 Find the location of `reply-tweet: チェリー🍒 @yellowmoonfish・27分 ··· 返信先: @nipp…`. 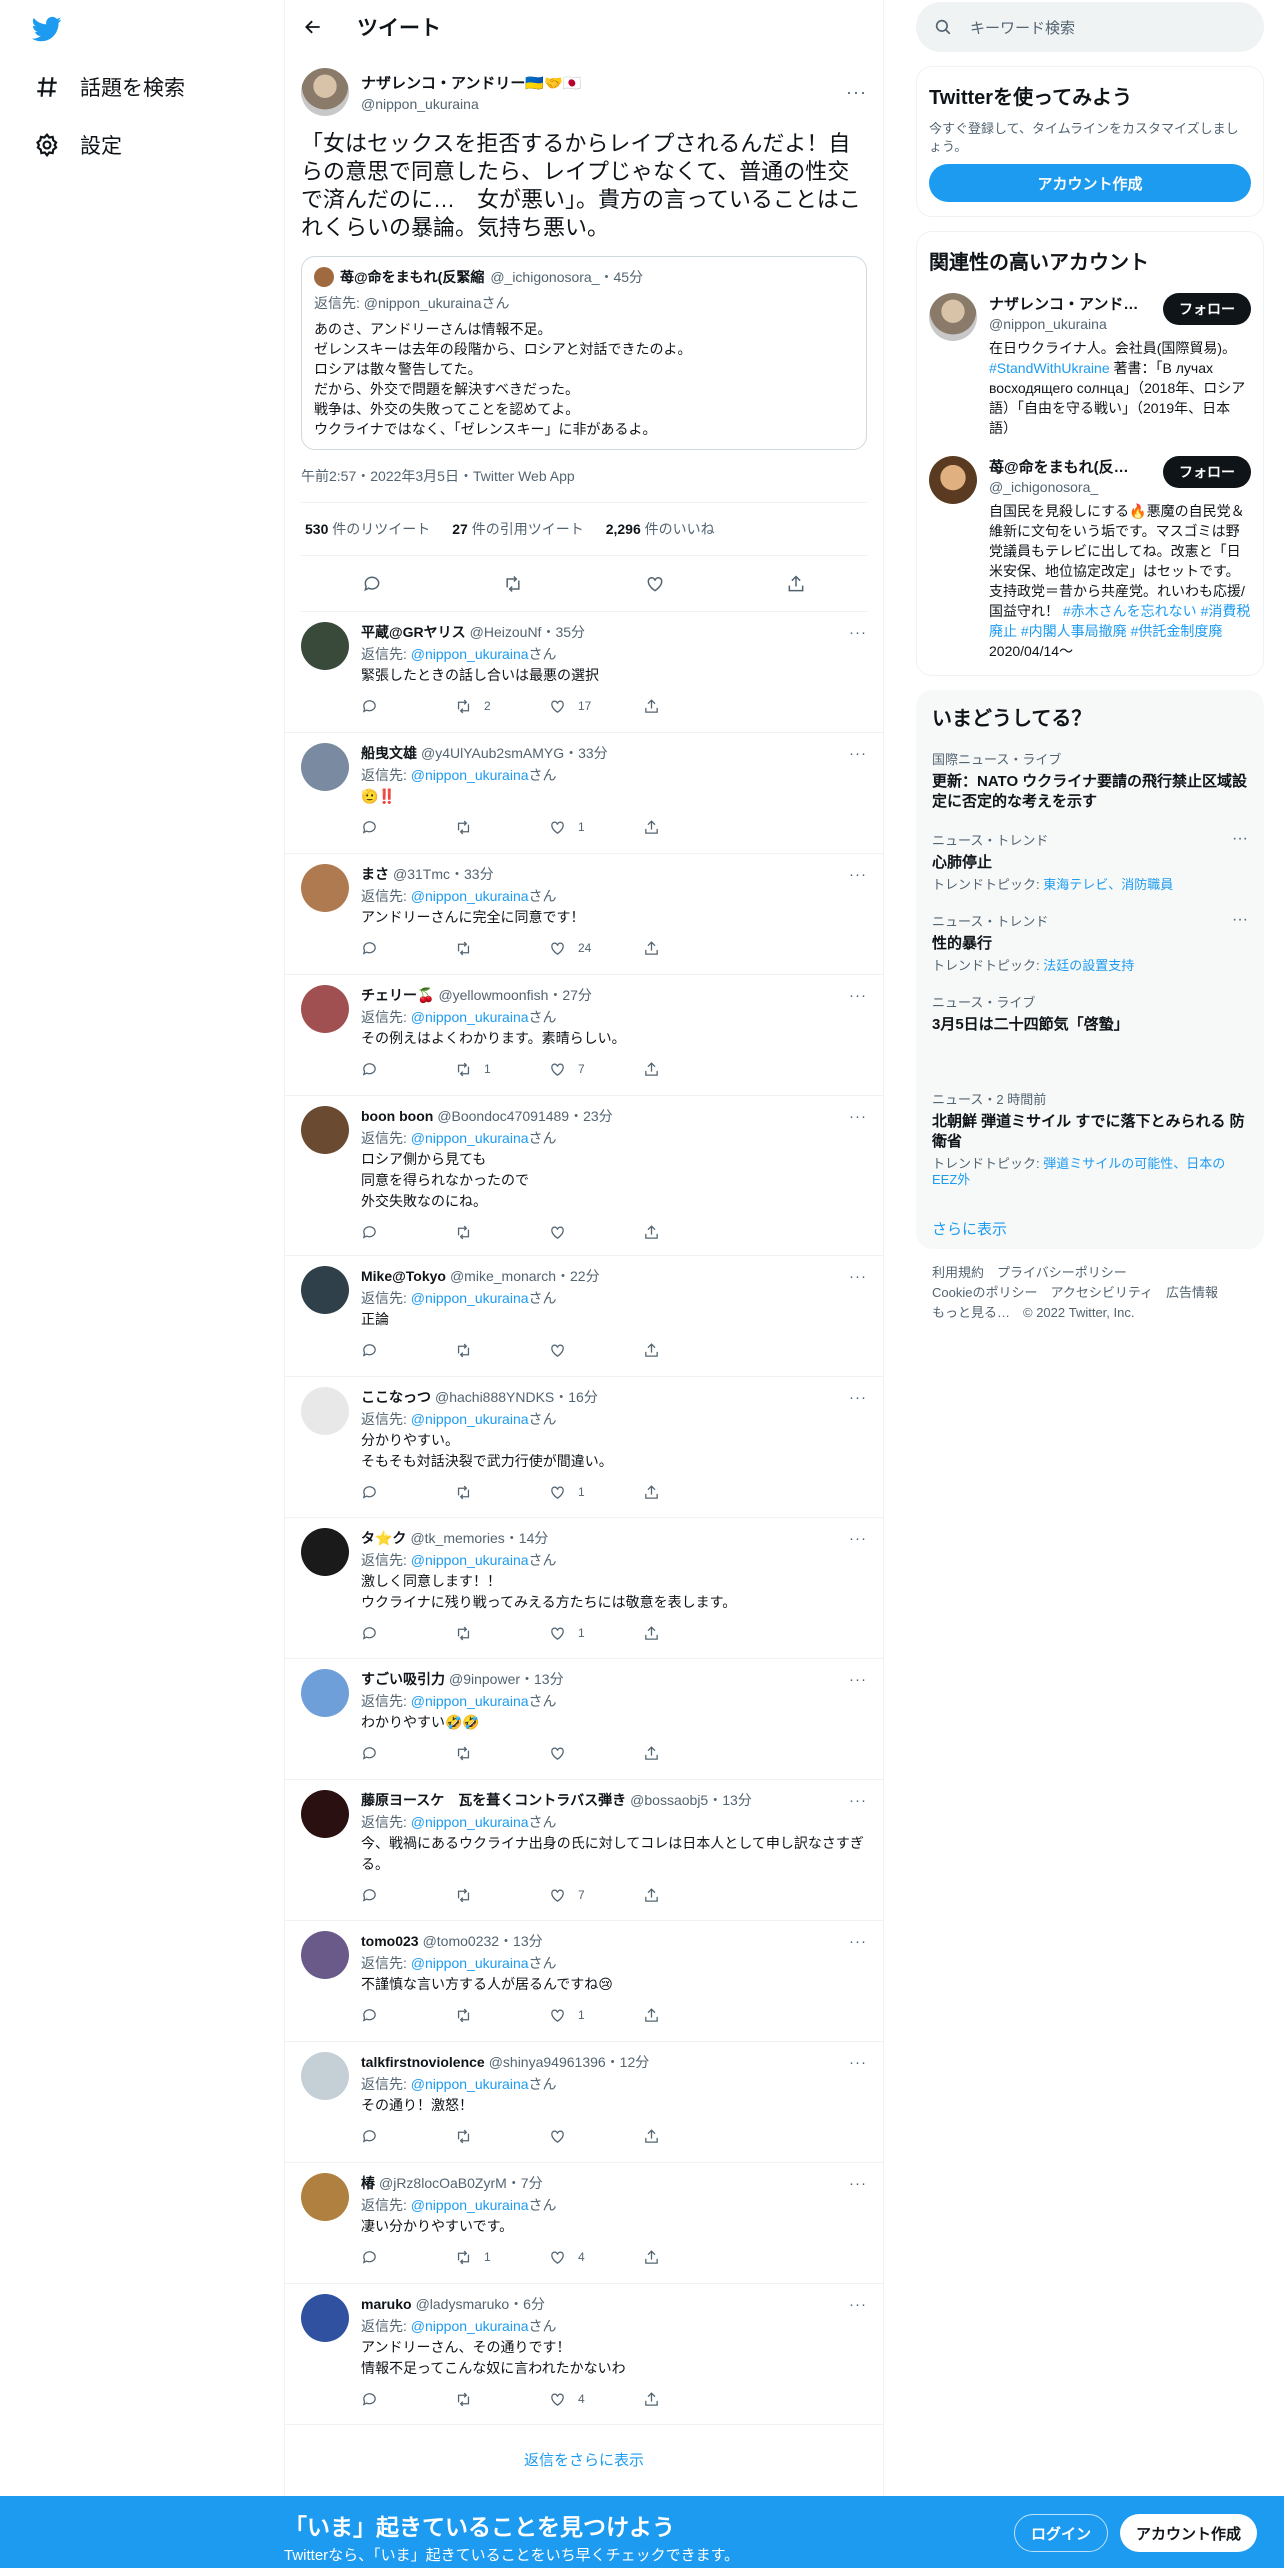

reply-tweet: チェリー🍒 @yellowmoonfish・27分 ··· 返信先: @nipp… is located at coordinates (584, 1035).